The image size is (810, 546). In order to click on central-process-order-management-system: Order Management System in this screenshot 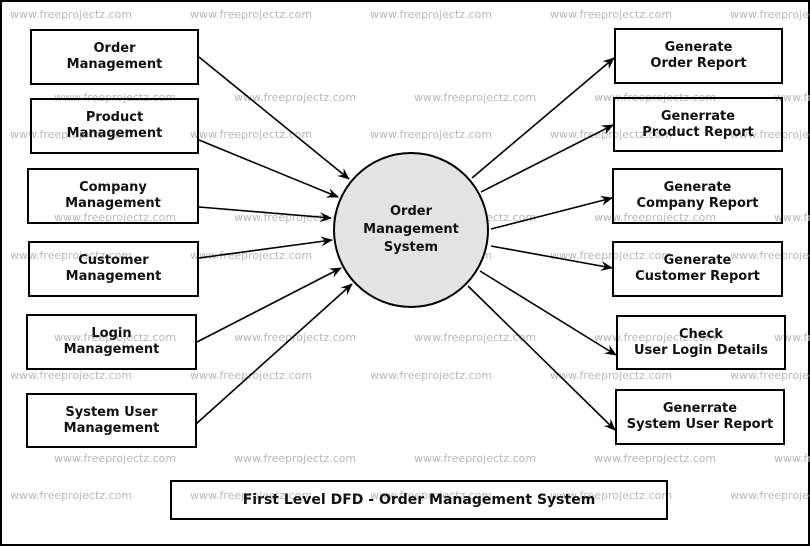, I will do `click(411, 230)`.